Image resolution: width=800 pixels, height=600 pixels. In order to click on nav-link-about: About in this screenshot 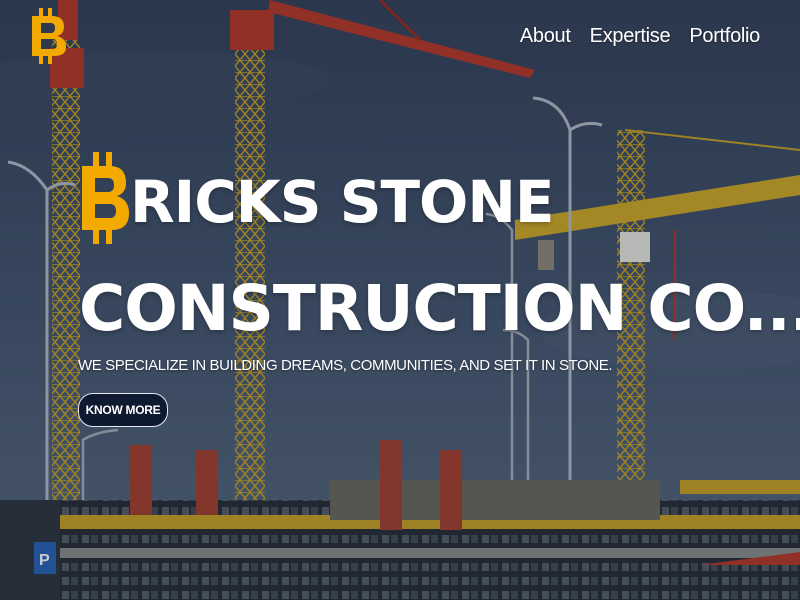, I will do `click(545, 36)`.